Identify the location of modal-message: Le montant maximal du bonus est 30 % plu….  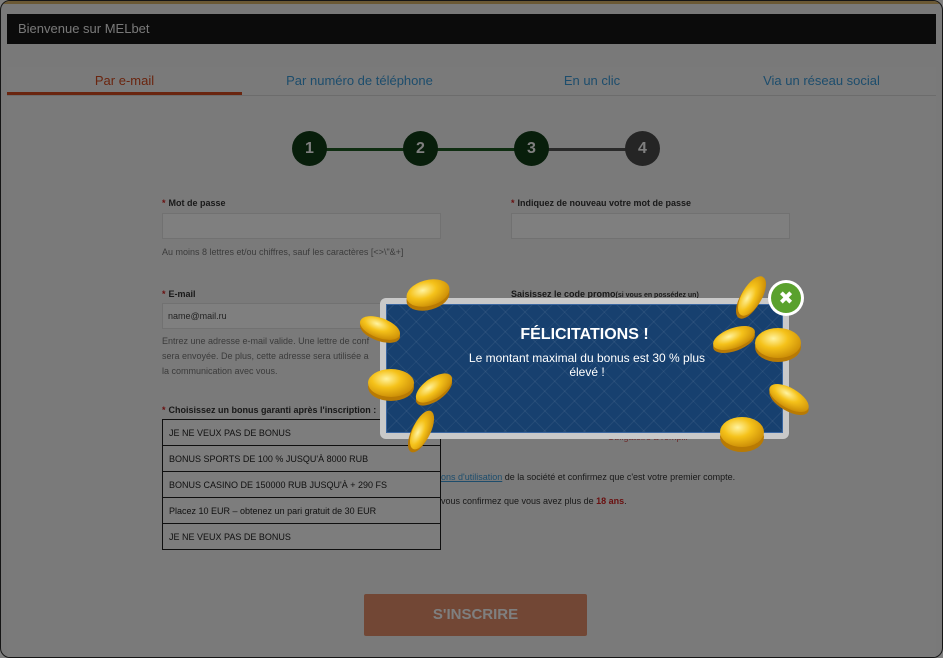
(587, 365).